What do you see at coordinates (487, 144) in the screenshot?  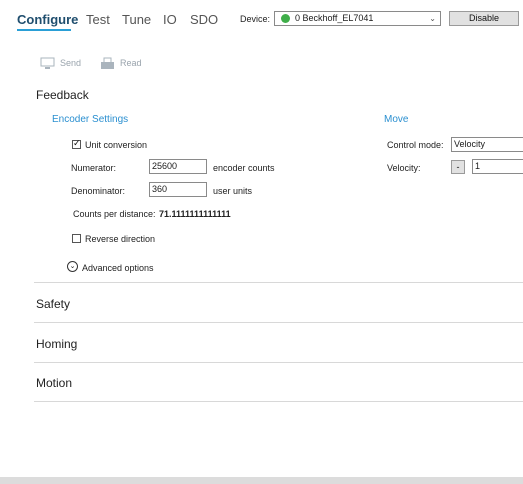 I see `control-mode-select: Velocity` at bounding box center [487, 144].